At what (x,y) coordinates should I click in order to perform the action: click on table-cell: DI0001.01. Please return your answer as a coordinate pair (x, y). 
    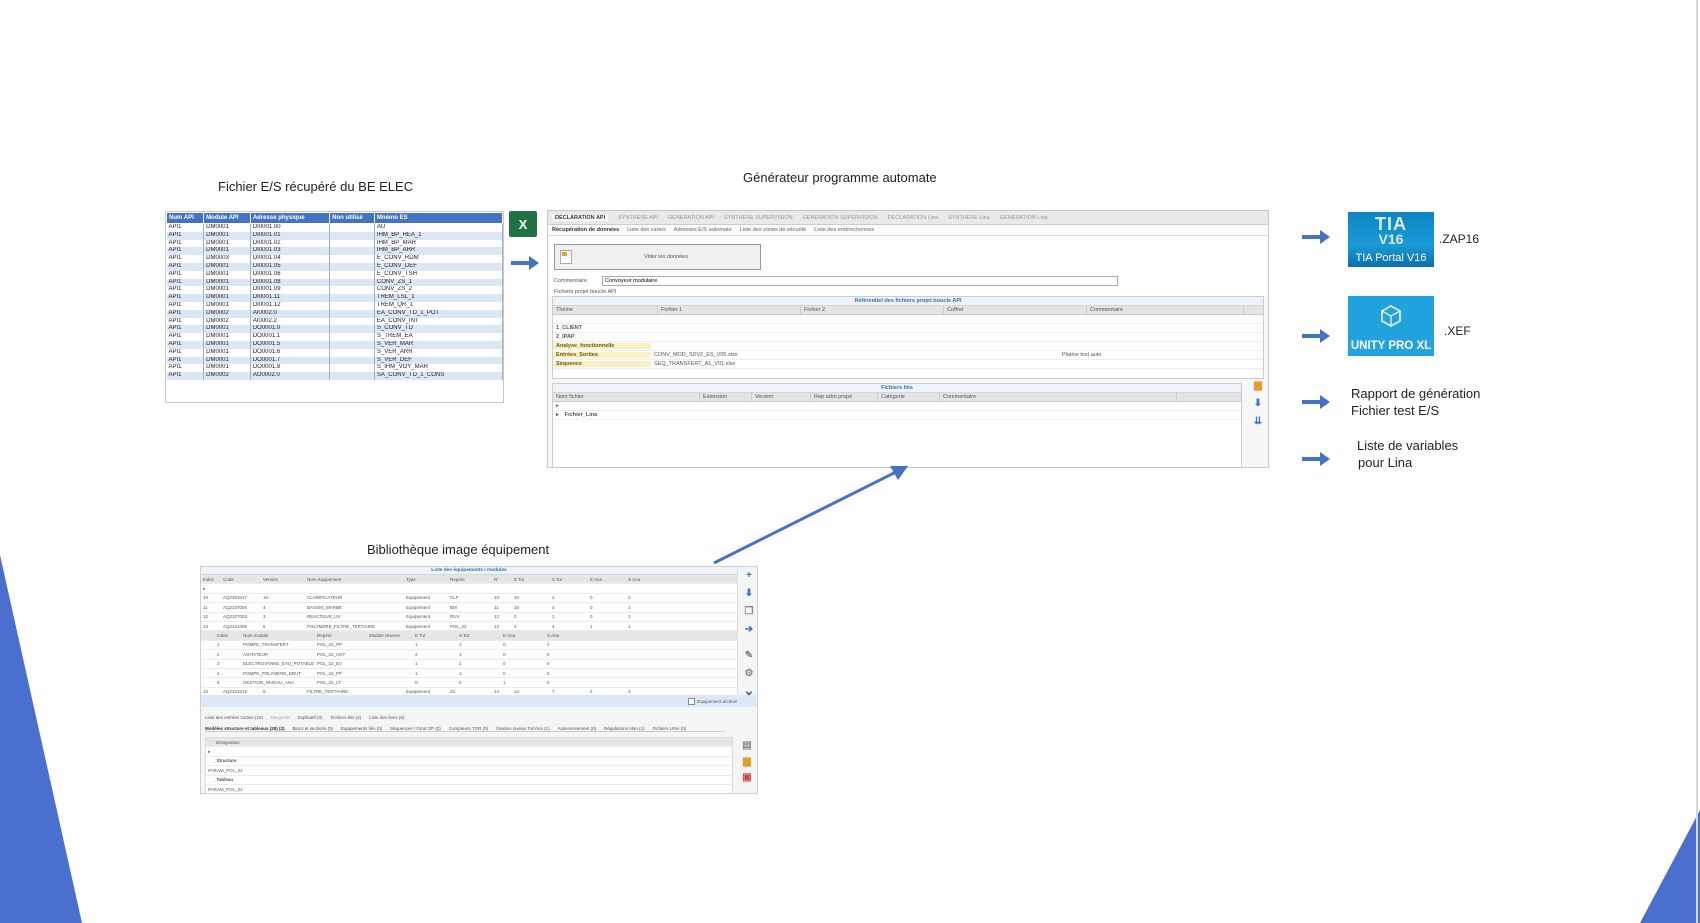
    Looking at the image, I should click on (290, 235).